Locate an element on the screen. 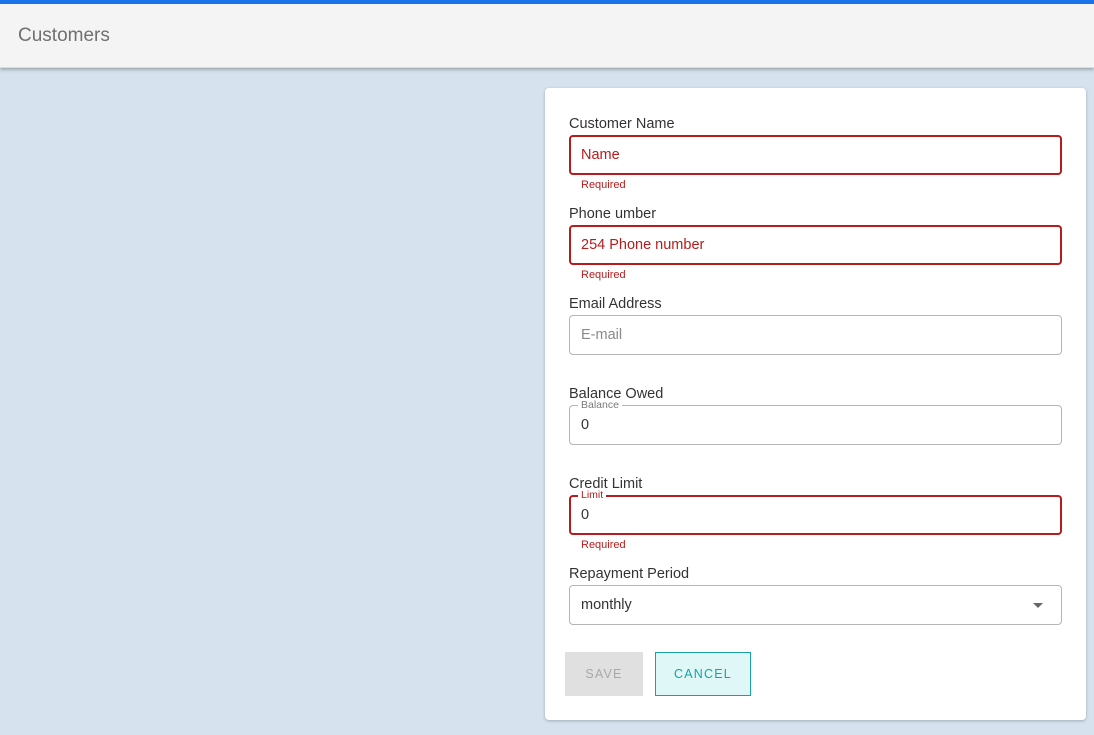 The image size is (1094, 735). app-bar: Customers is located at coordinates (547, 36).